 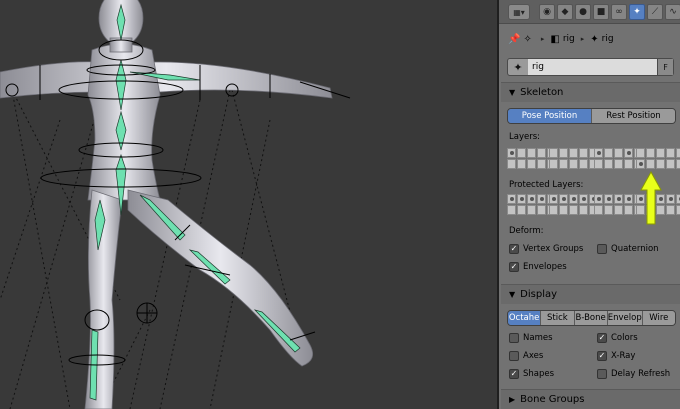 I want to click on delay-refresh-label: Delay Refresh, so click(x=641, y=374).